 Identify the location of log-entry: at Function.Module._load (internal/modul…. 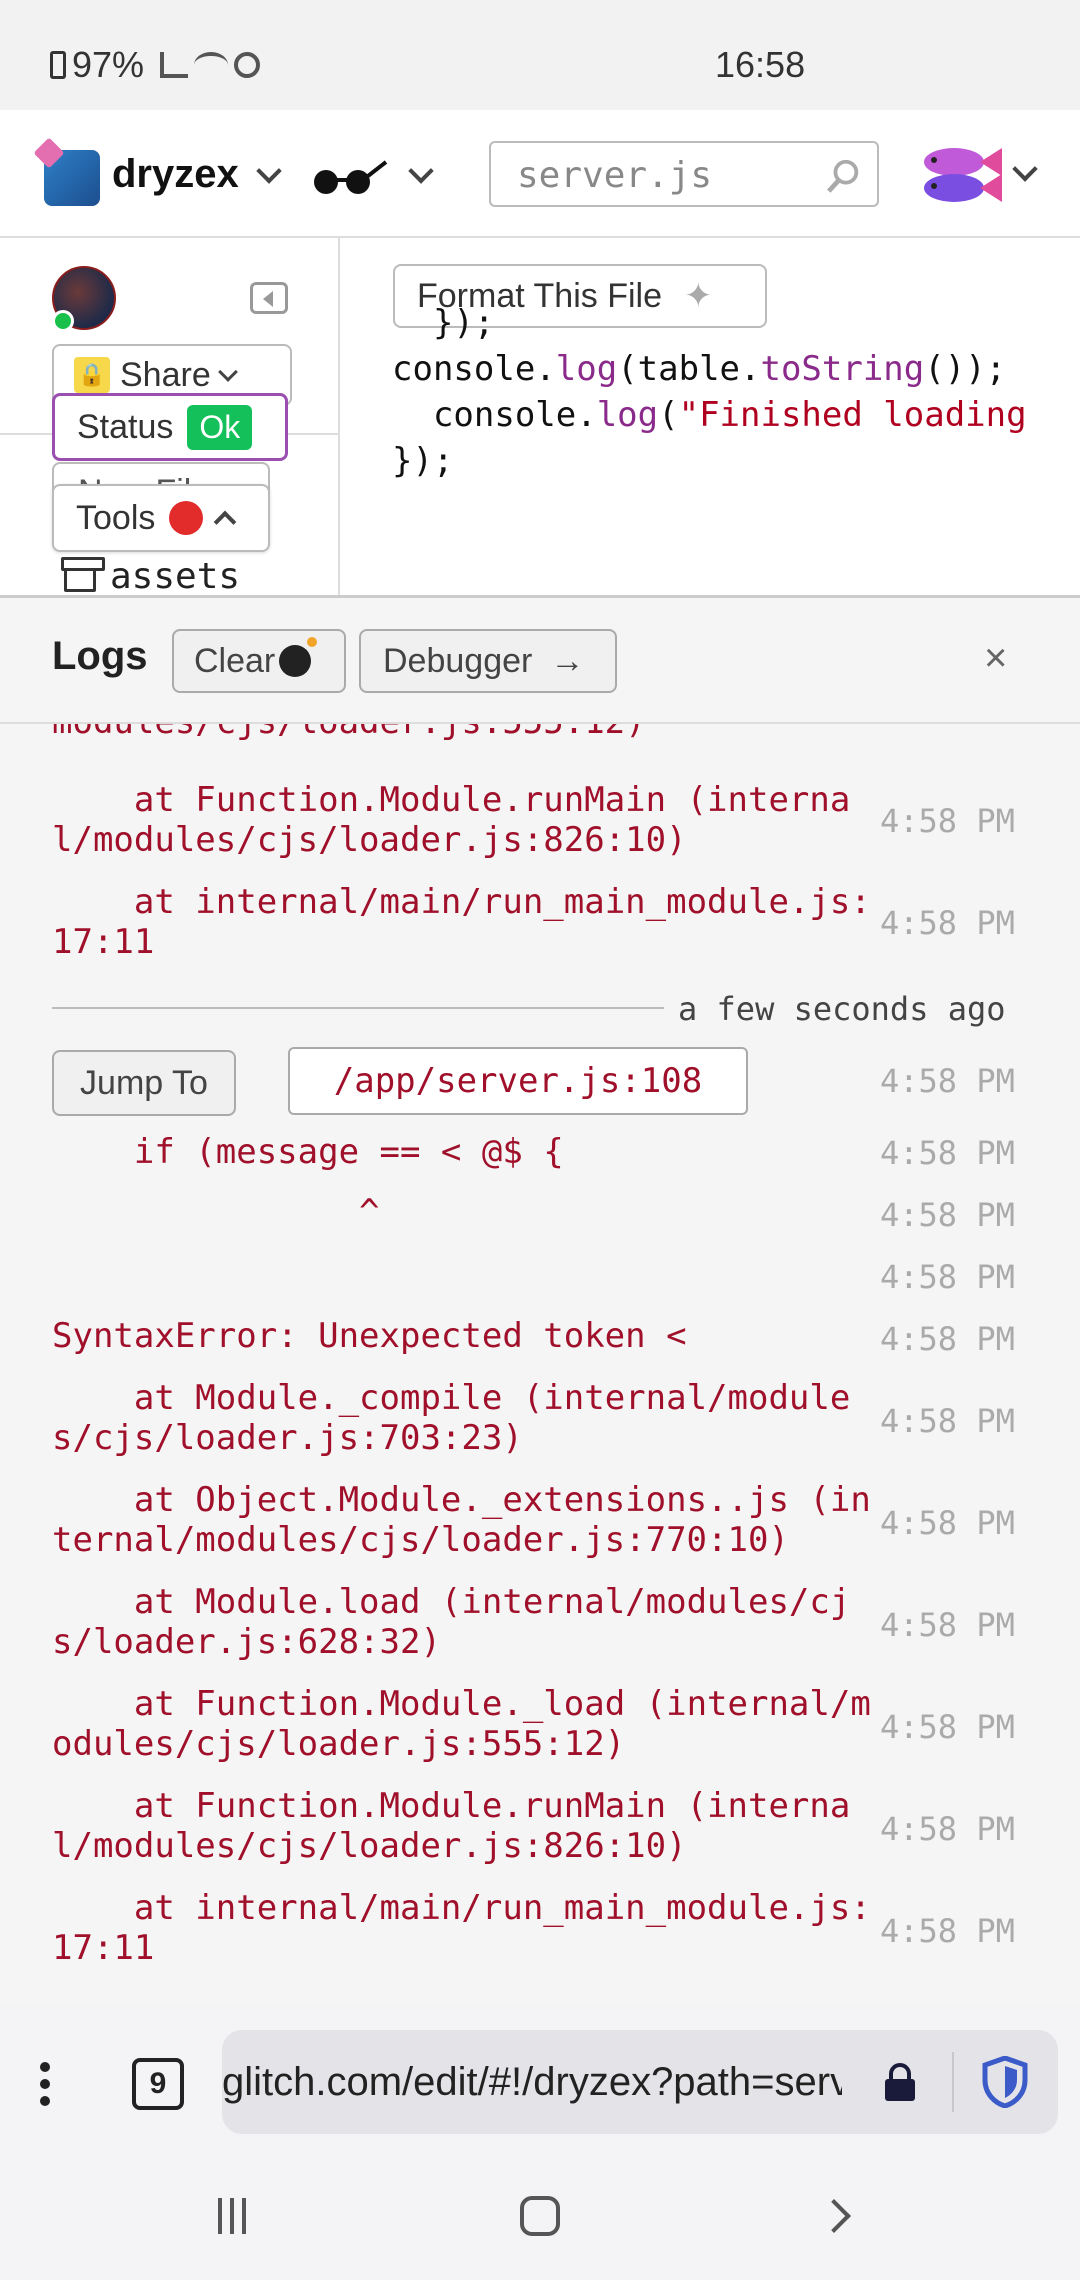
(461, 1724).